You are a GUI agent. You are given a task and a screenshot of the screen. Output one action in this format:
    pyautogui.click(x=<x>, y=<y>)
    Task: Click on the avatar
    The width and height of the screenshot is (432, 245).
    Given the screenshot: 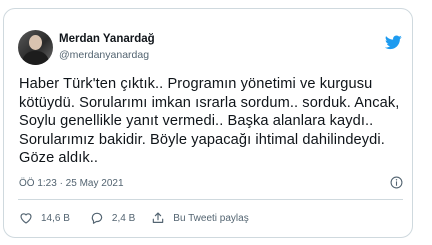 What is the action you would take?
    pyautogui.click(x=35, y=47)
    